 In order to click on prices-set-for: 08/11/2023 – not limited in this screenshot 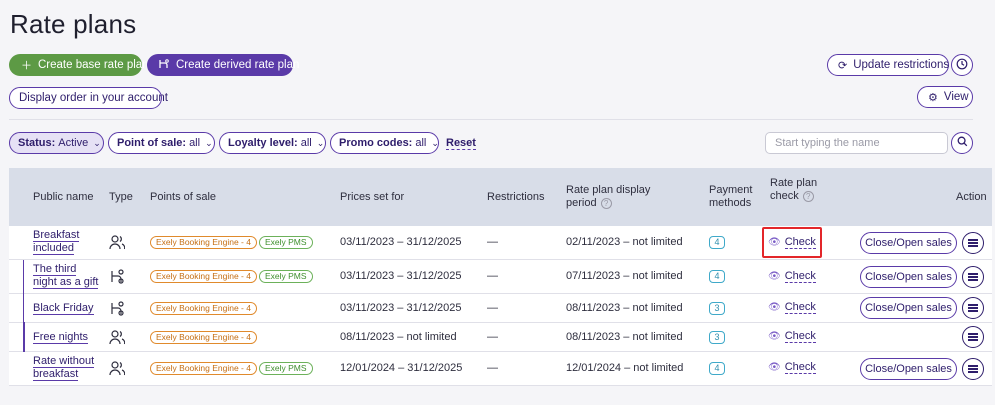, I will do `click(398, 337)`.